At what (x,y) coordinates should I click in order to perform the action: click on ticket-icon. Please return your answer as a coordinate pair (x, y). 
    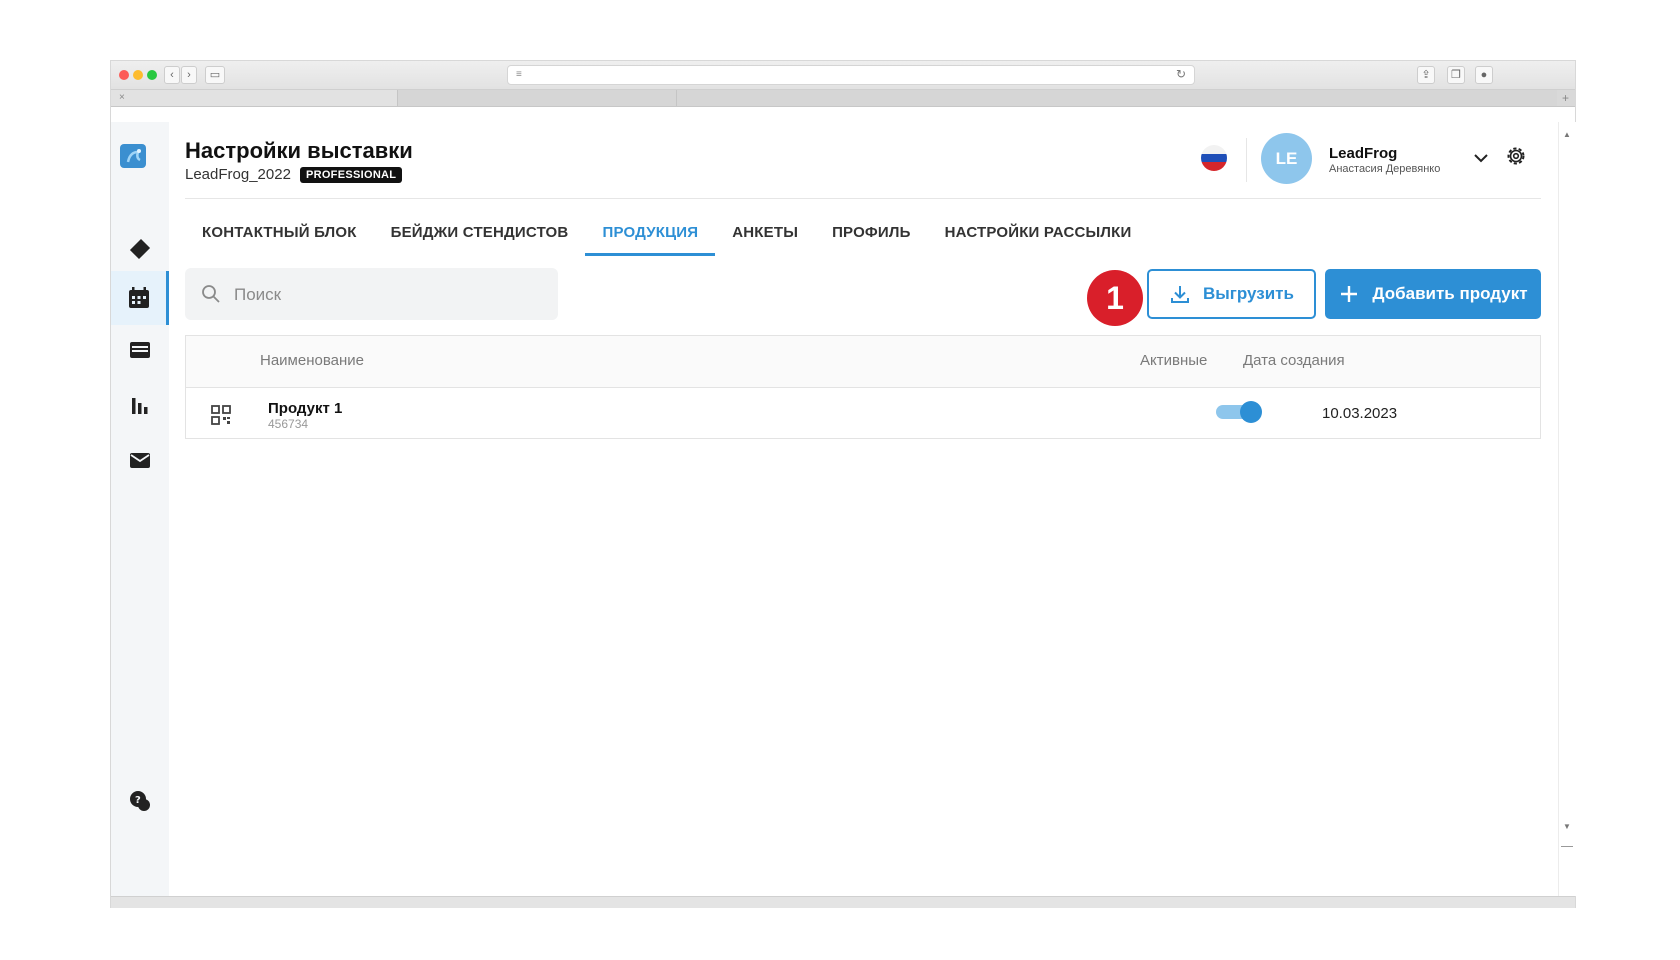
    Looking at the image, I should click on (140, 249).